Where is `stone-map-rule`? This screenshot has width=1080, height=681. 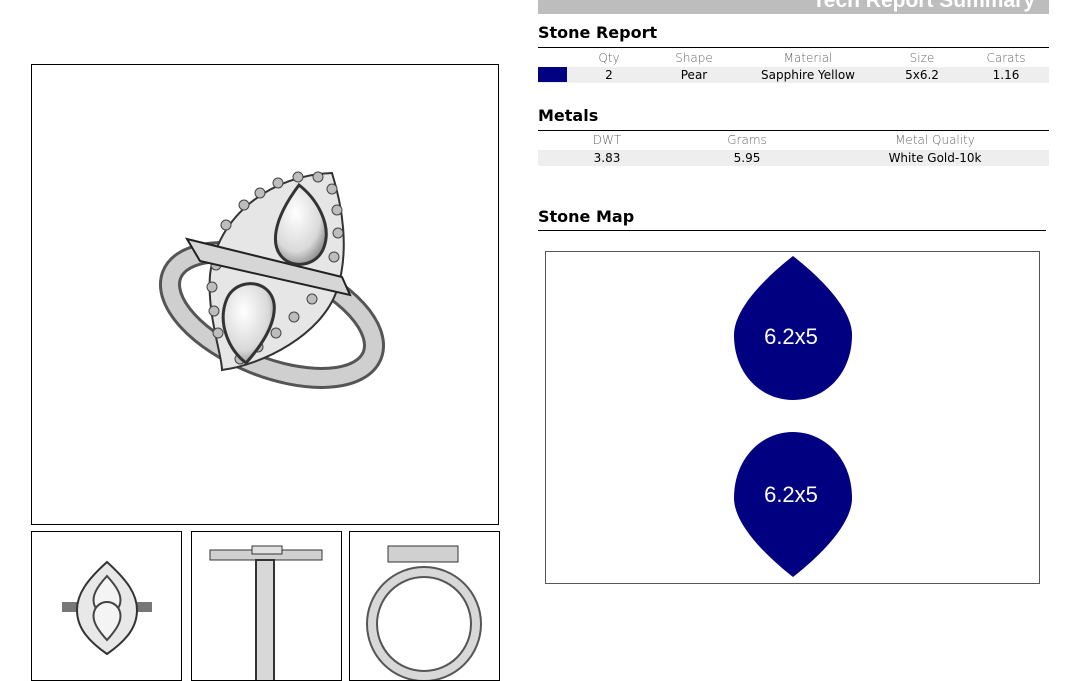 stone-map-rule is located at coordinates (792, 230).